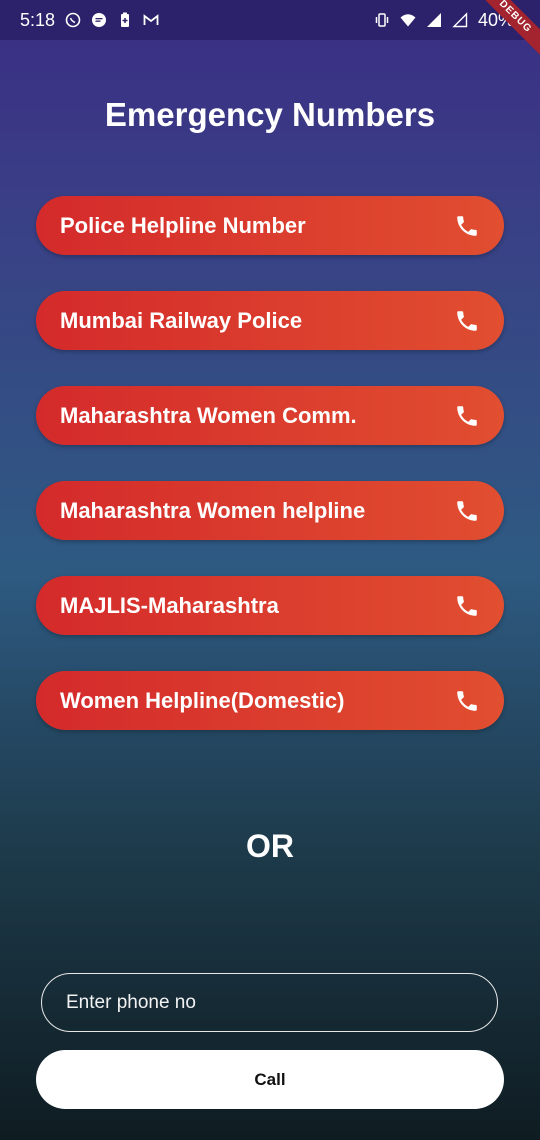  I want to click on button-label: Mumbai Railway Police, so click(181, 320).